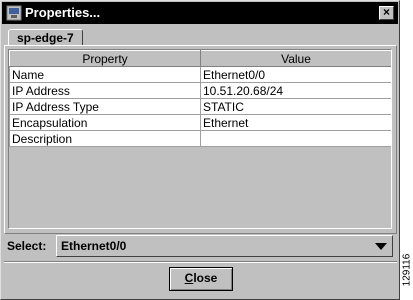 The image size is (413, 300). I want to click on app-icon, so click(14, 13).